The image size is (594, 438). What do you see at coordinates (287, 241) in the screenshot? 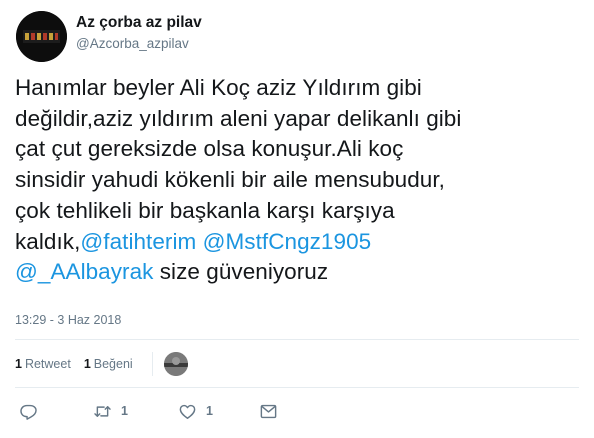
I see `mention-link: @MstfCngz1905` at bounding box center [287, 241].